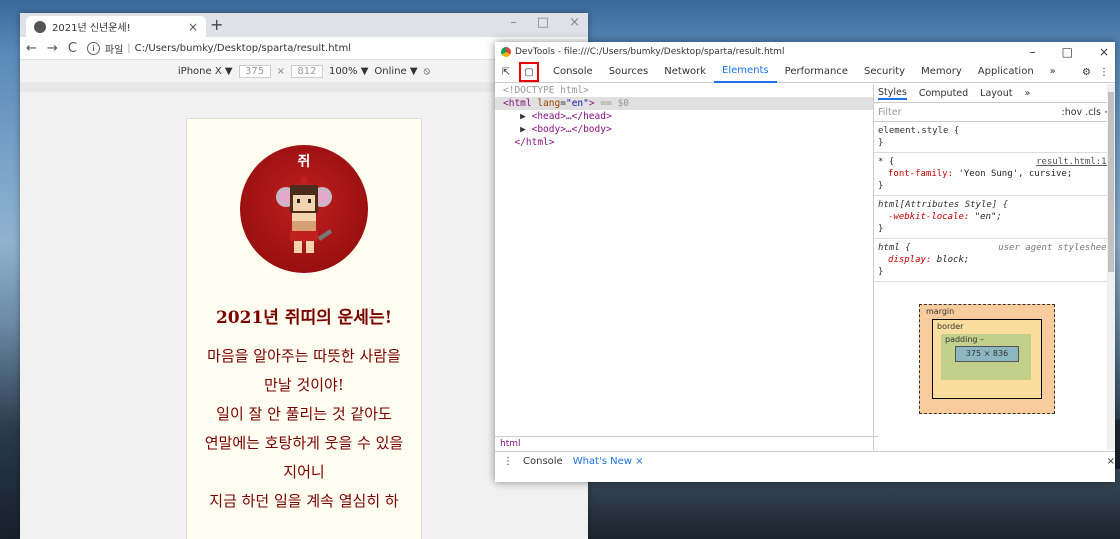 The height and width of the screenshot is (539, 1120). What do you see at coordinates (1111, 182) in the screenshot?
I see `scrollbar-thumb` at bounding box center [1111, 182].